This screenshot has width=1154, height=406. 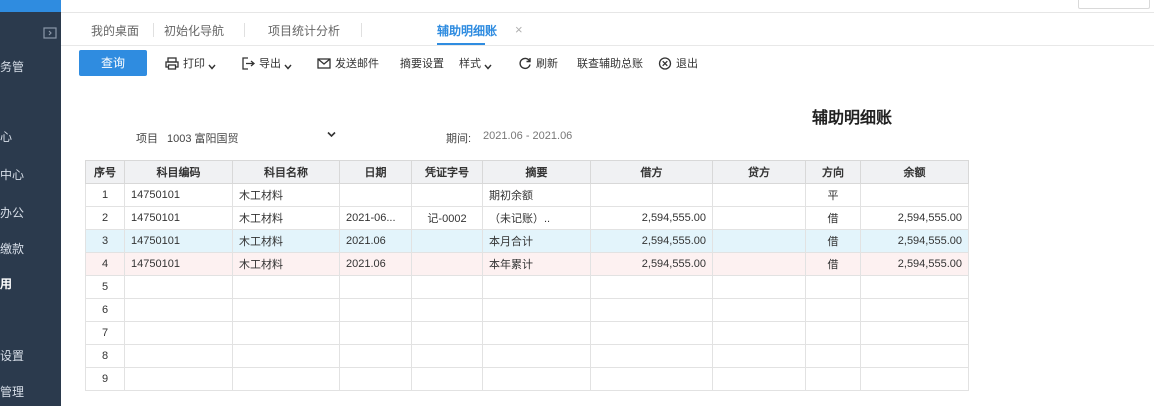 I want to click on exit-button: 退出, so click(x=678, y=64).